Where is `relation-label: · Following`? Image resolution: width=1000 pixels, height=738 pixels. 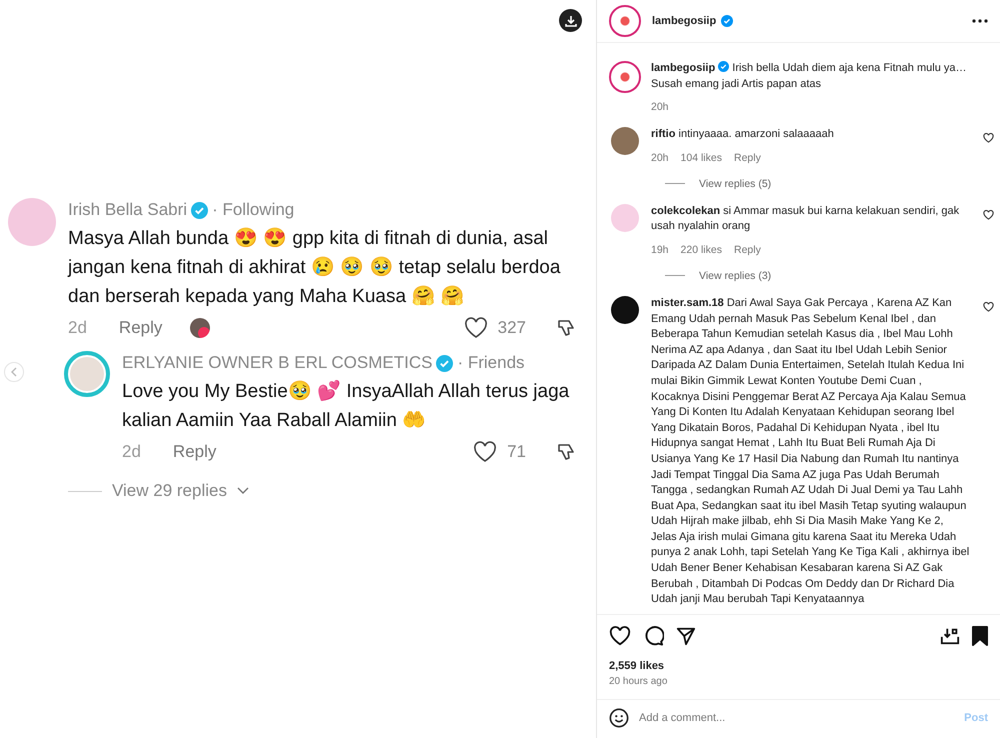 relation-label: · Following is located at coordinates (253, 210).